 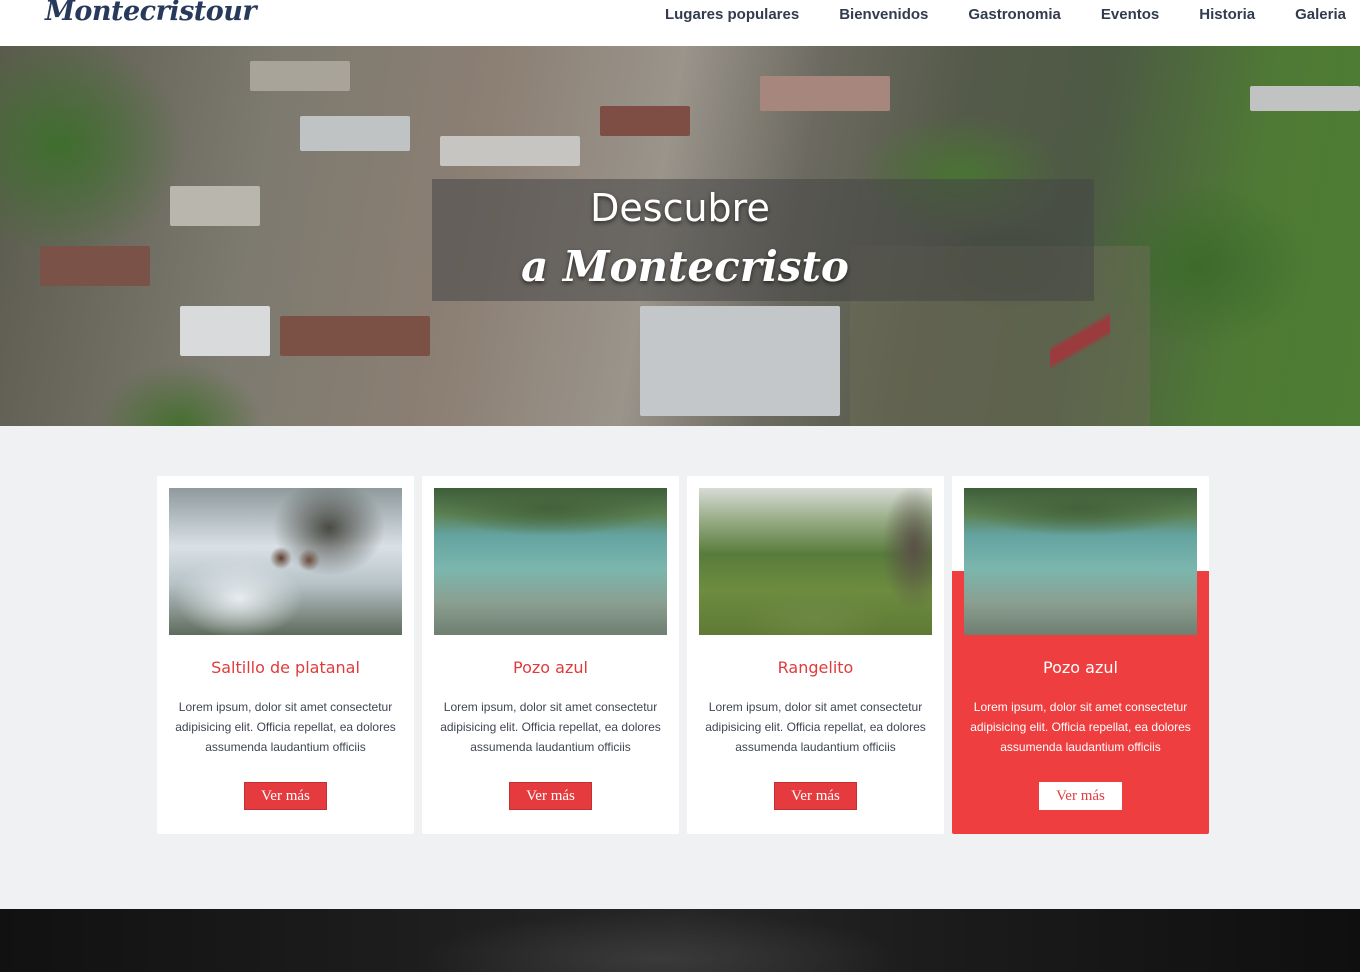 What do you see at coordinates (732, 14) in the screenshot?
I see `nav-lugares-populares: Lugares populares` at bounding box center [732, 14].